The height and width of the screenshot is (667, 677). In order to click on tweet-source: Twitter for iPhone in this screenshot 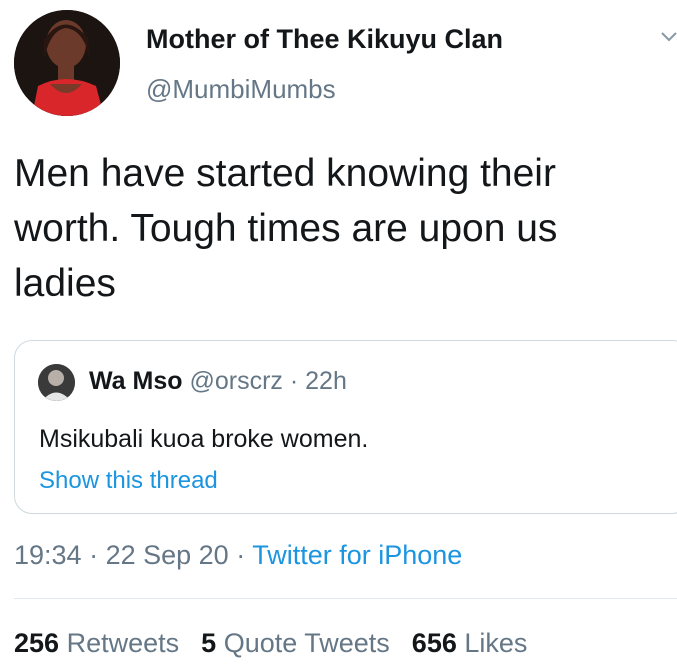, I will do `click(357, 555)`.